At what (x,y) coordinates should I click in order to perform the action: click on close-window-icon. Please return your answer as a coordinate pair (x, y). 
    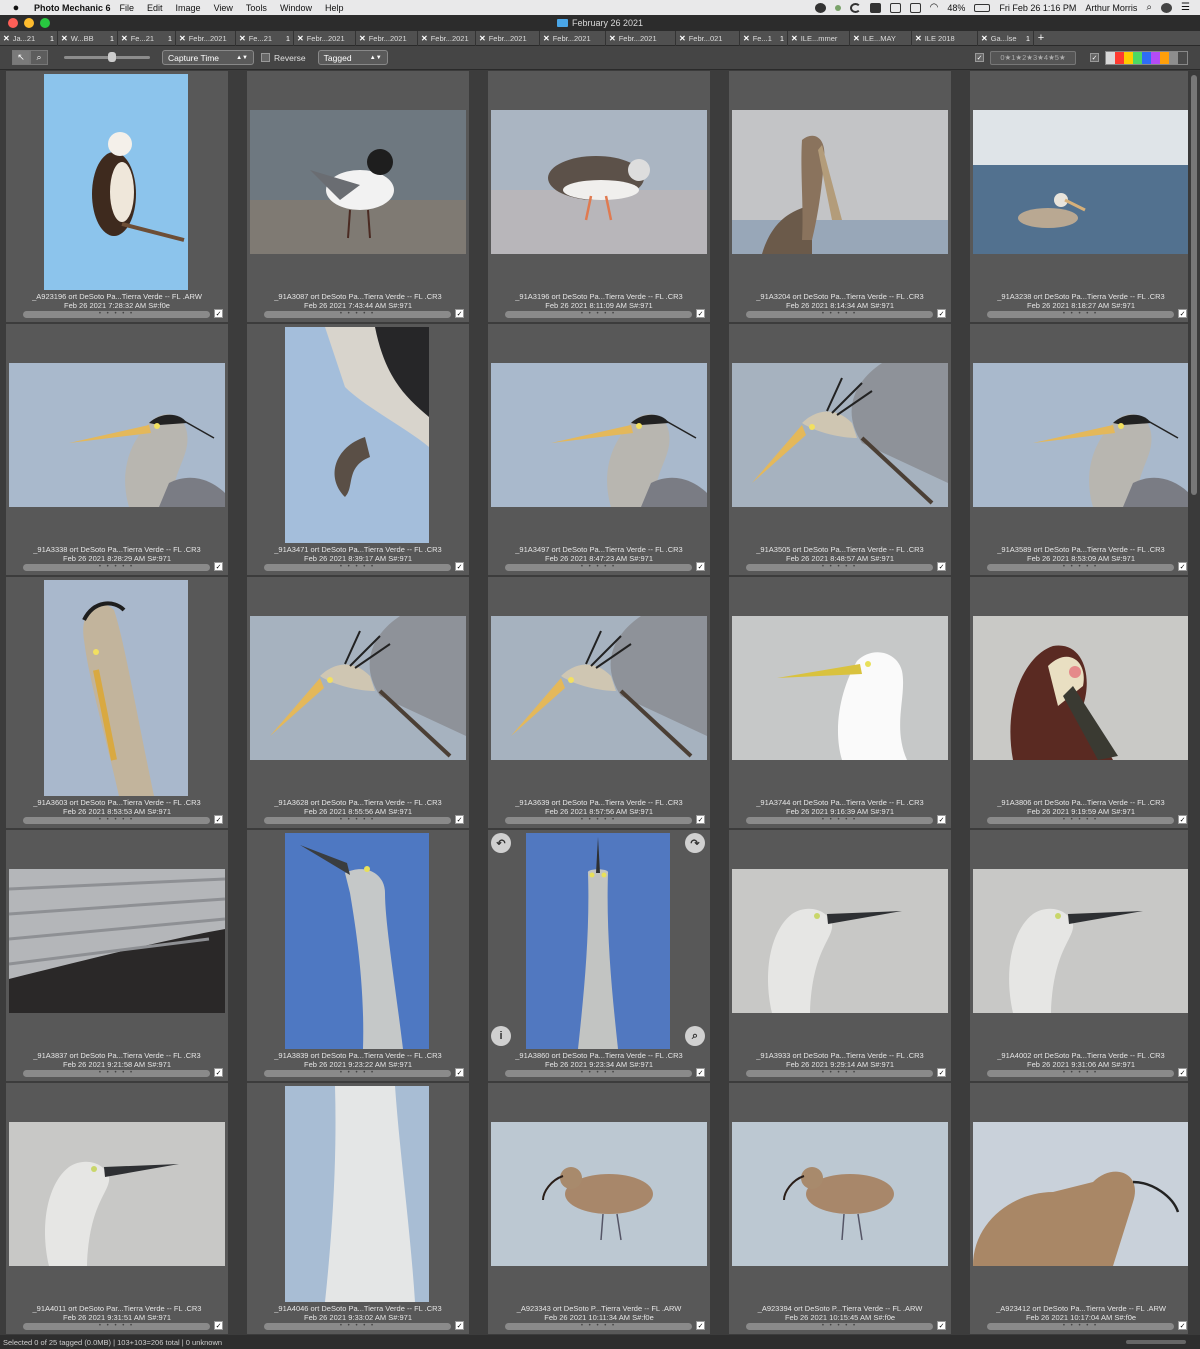
    Looking at the image, I should click on (13, 23).